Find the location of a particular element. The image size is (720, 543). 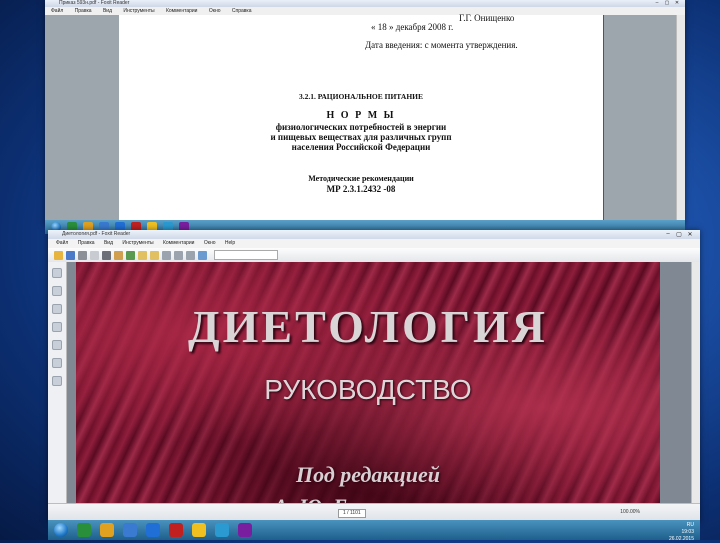

save-icon is located at coordinates (70, 255).